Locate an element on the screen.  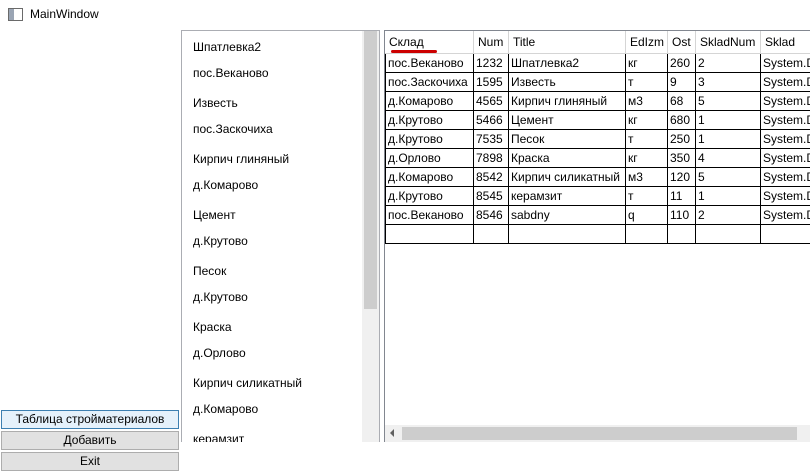
column-header: Sklad is located at coordinates (785, 42).